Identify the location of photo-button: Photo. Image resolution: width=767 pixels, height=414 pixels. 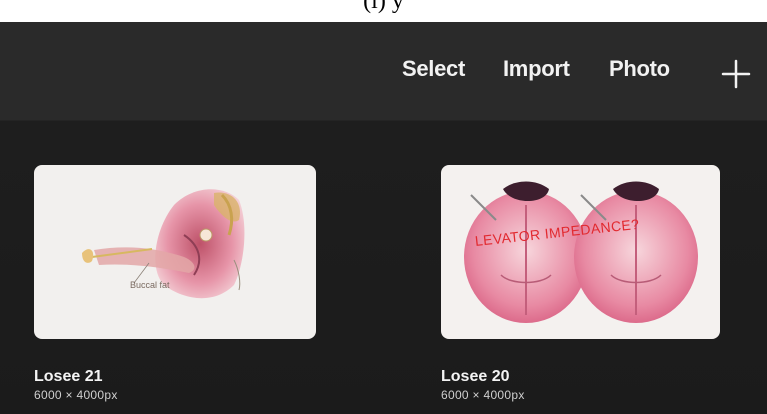
(639, 69).